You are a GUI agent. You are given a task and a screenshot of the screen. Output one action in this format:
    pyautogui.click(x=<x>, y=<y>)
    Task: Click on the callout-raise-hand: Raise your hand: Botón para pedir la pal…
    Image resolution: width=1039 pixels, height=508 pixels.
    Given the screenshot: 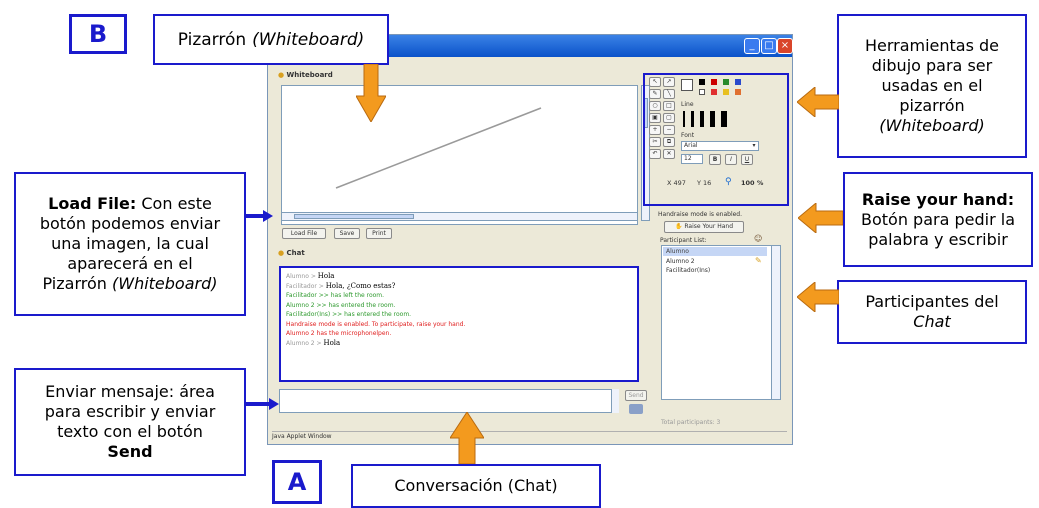 What is the action you would take?
    pyautogui.click(x=938, y=219)
    